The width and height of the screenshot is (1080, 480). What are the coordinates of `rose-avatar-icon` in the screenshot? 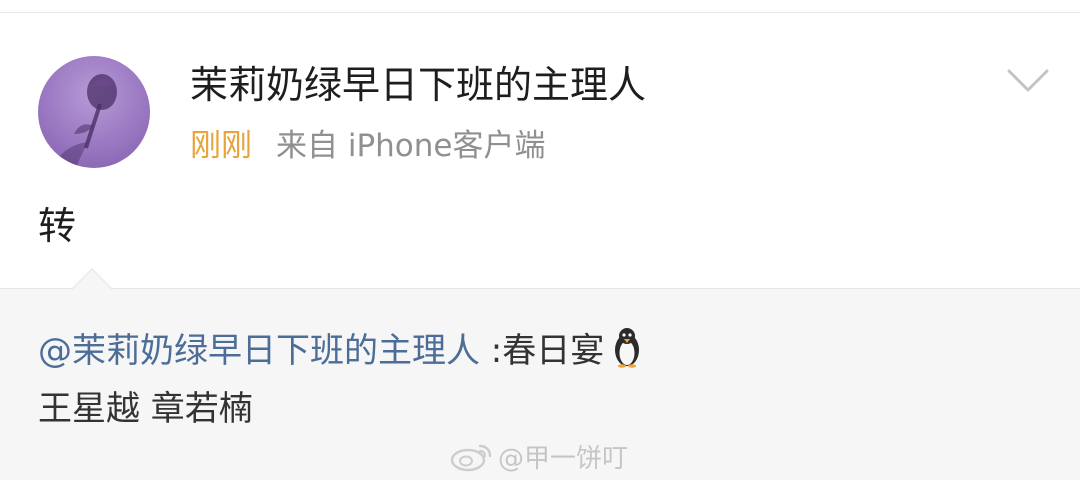 It's located at (84, 121).